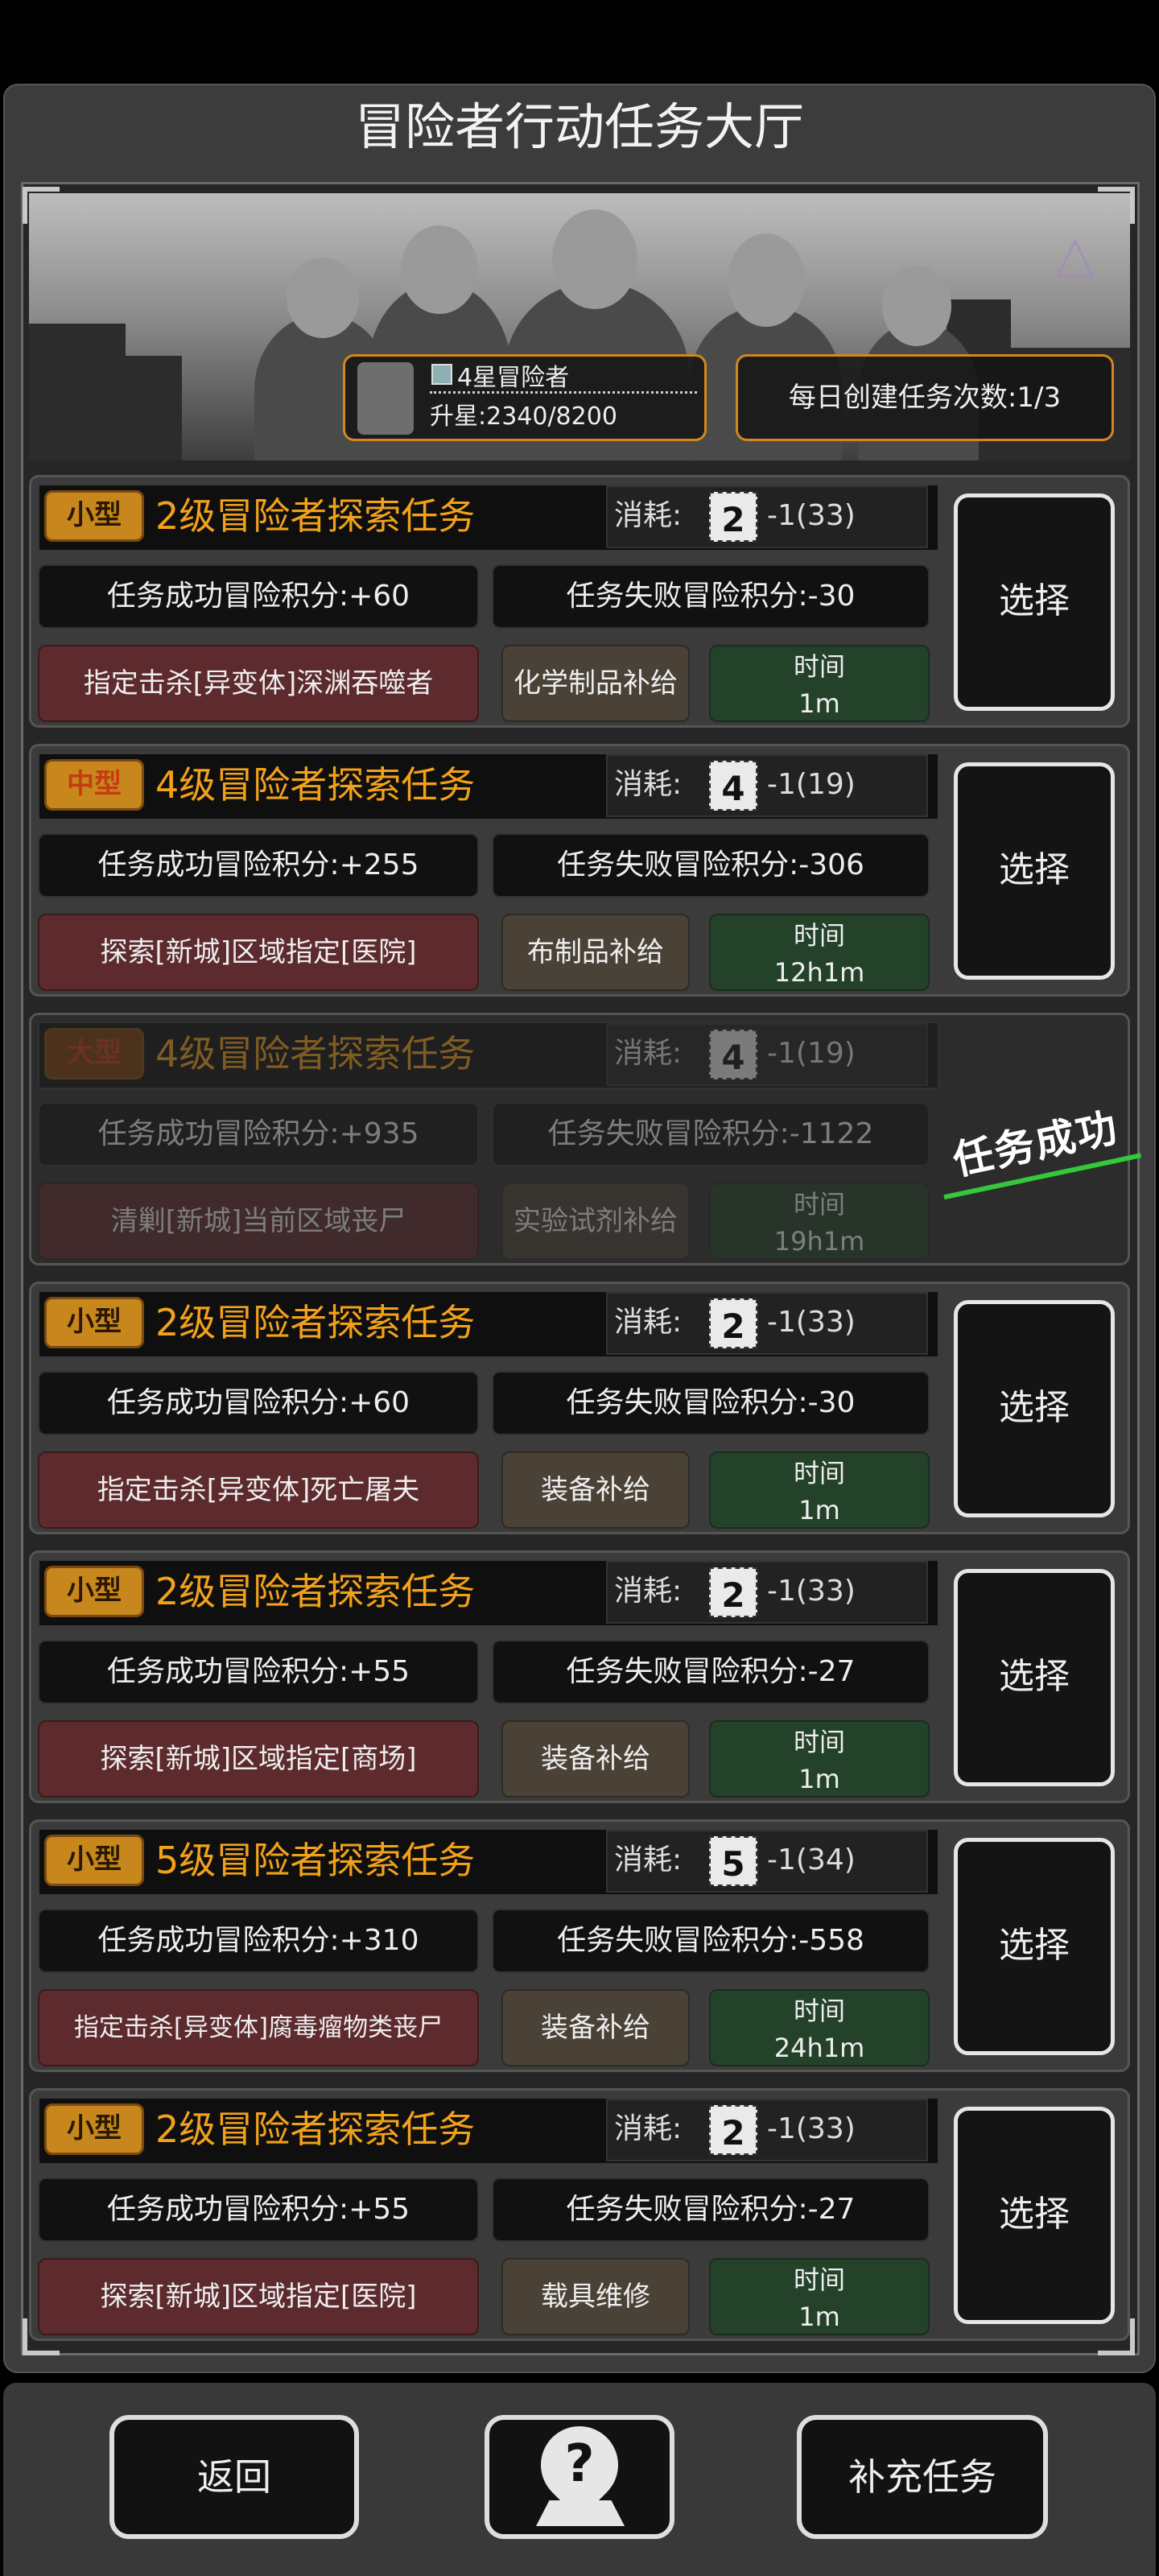 This screenshot has width=1159, height=2576. What do you see at coordinates (579, 126) in the screenshot?
I see `page-title: 冒险者行动任务大厅` at bounding box center [579, 126].